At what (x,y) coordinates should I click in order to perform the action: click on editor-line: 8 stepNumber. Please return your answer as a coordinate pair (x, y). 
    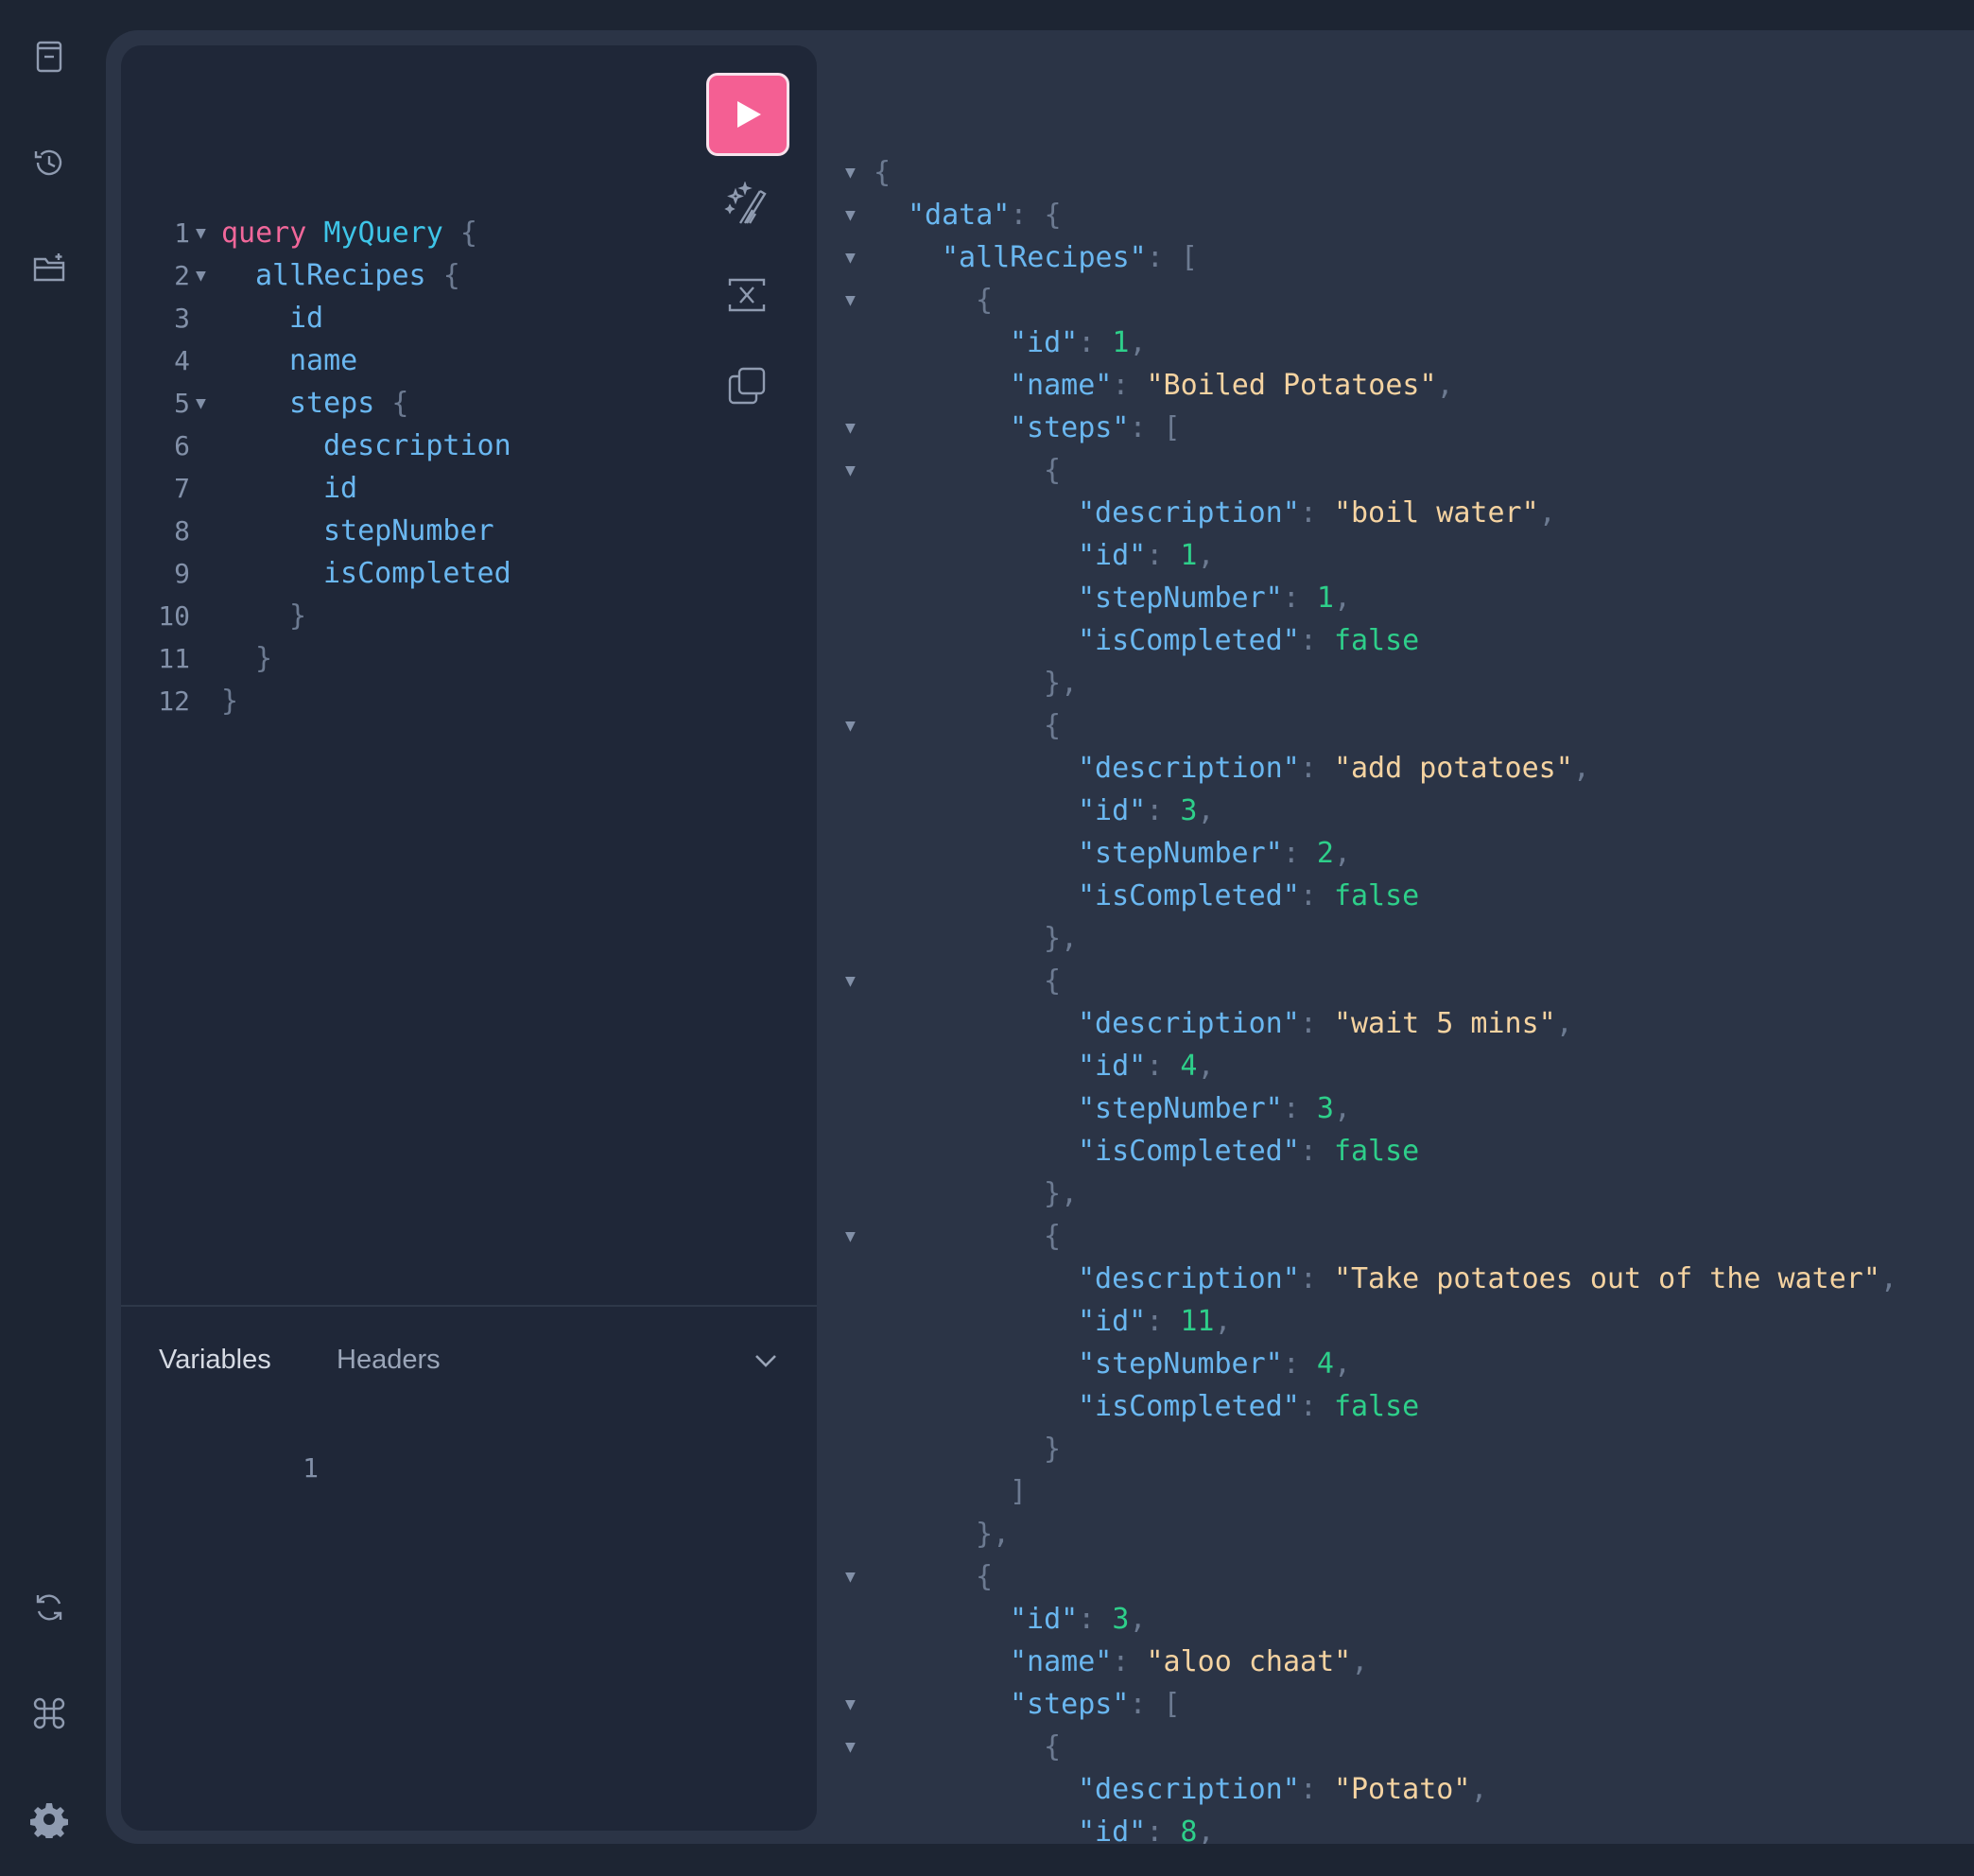
    Looking at the image, I should click on (469, 486).